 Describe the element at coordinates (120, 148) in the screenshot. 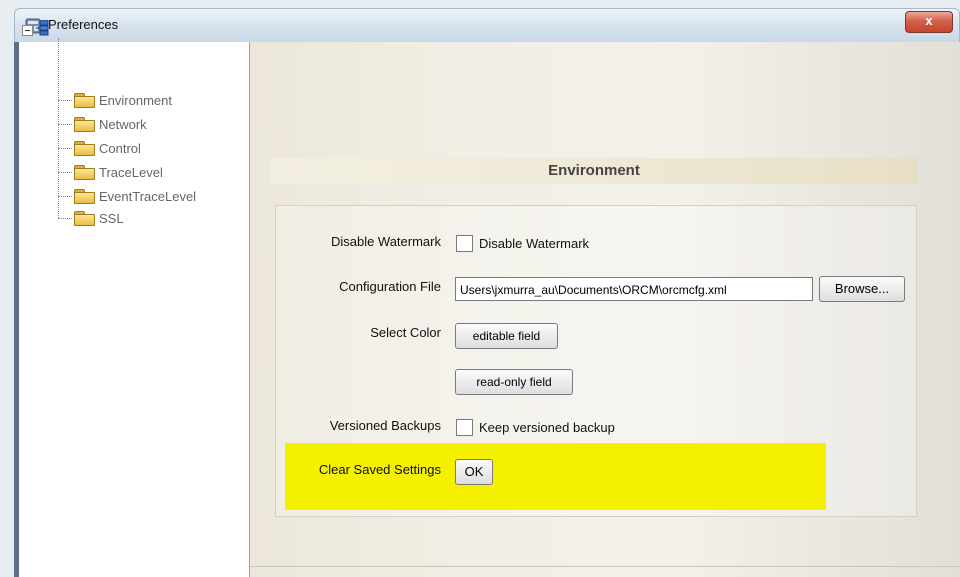

I see `tree-item-label: Control` at that location.